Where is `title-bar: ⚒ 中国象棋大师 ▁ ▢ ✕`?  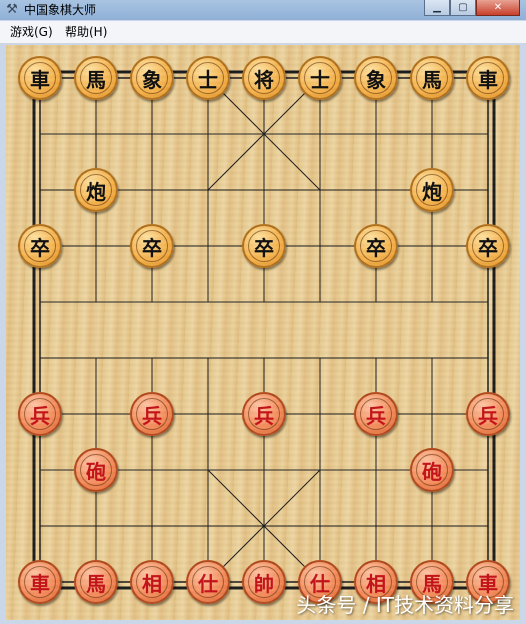
title-bar: ⚒ 中国象棋大师 ▁ ▢ ✕ is located at coordinates (263, 10).